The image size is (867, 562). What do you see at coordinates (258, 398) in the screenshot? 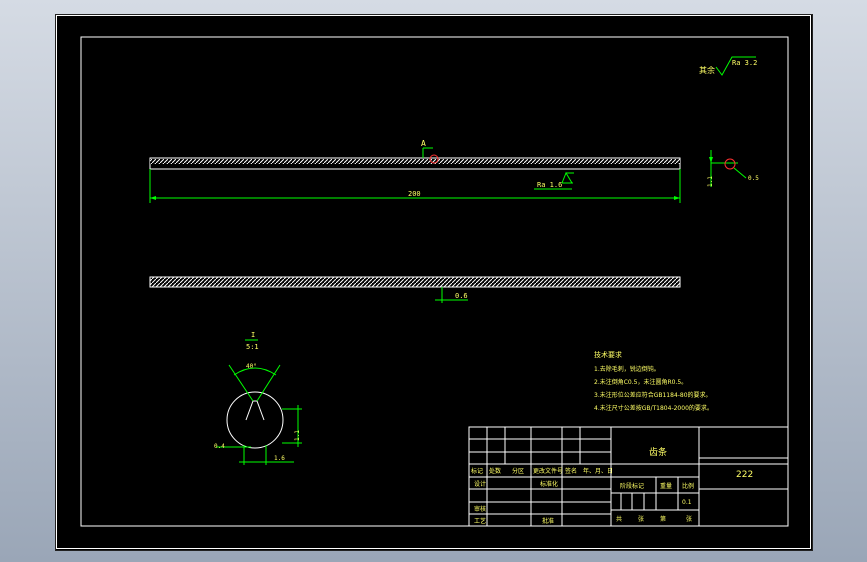
I see `tooth-section-detail: I 5:1 40° 1.1 0.4 1.6` at bounding box center [258, 398].